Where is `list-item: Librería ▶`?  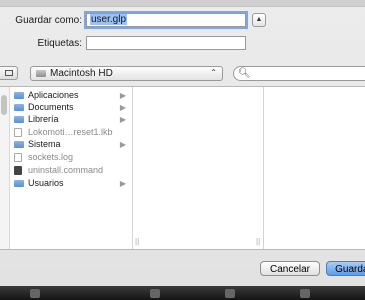 list-item: Librería ▶ is located at coordinates (71, 119).